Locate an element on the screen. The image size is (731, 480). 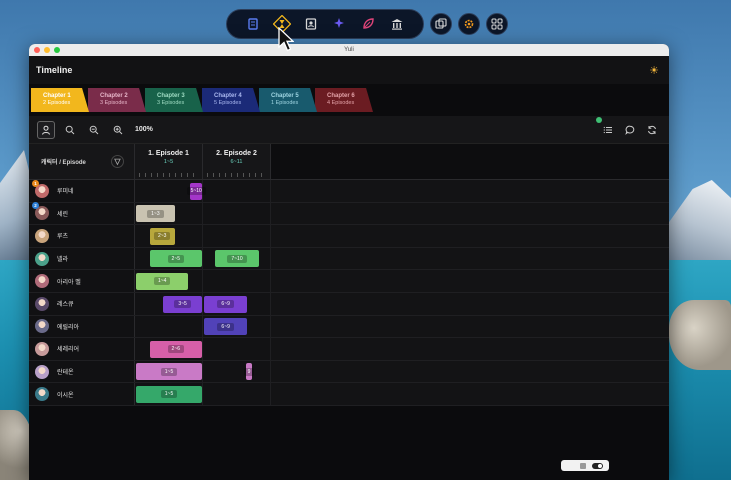
character-label: 세레리어 is located at coordinates (82, 349).